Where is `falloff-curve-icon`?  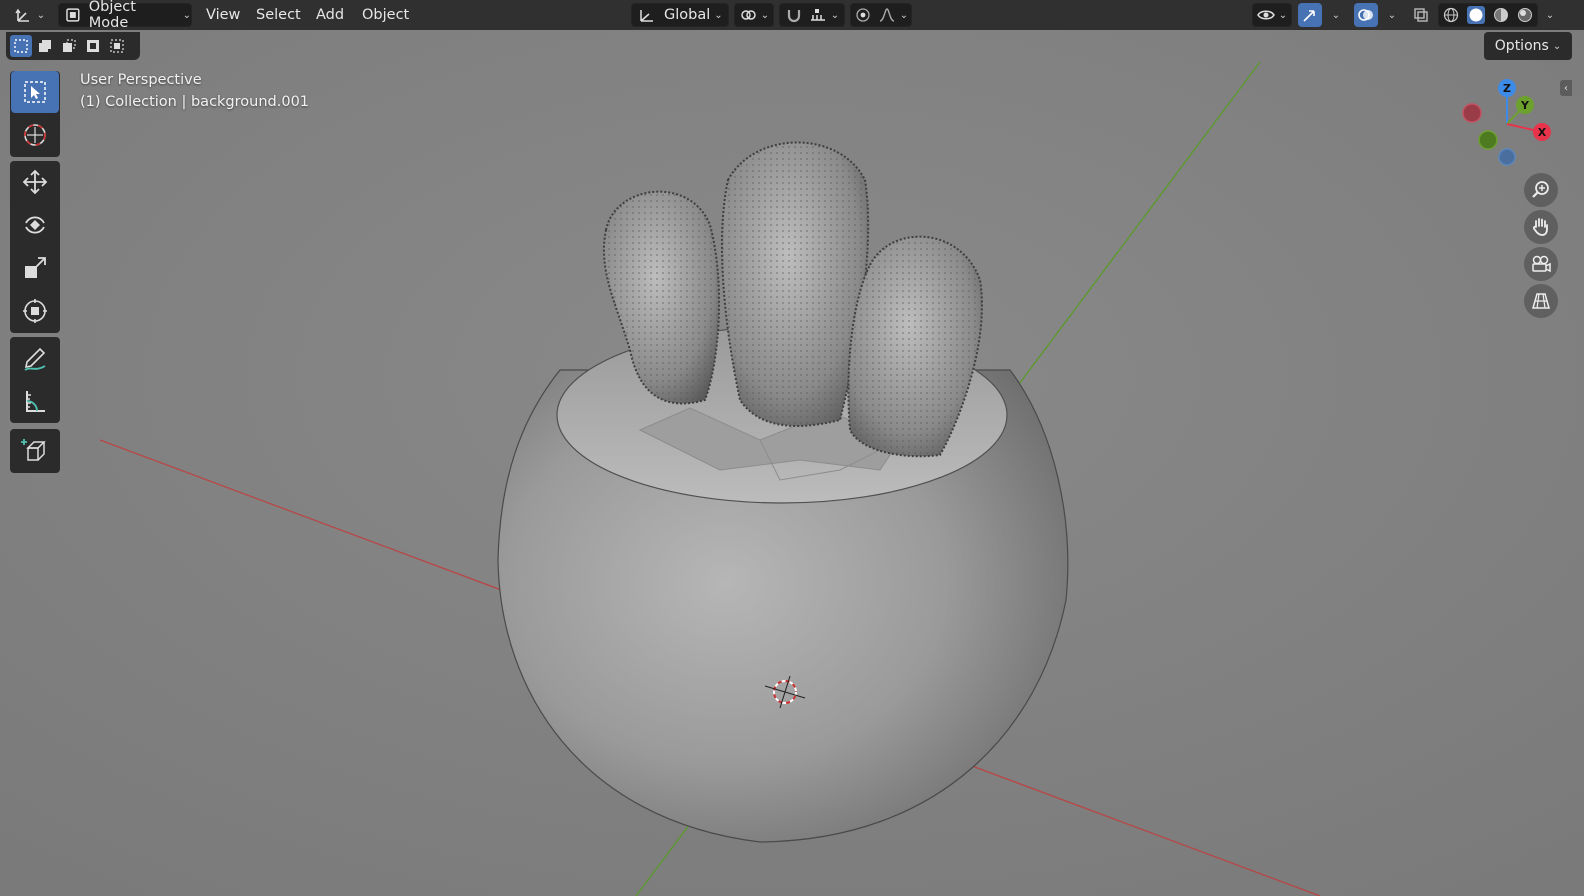
falloff-curve-icon is located at coordinates (887, 15).